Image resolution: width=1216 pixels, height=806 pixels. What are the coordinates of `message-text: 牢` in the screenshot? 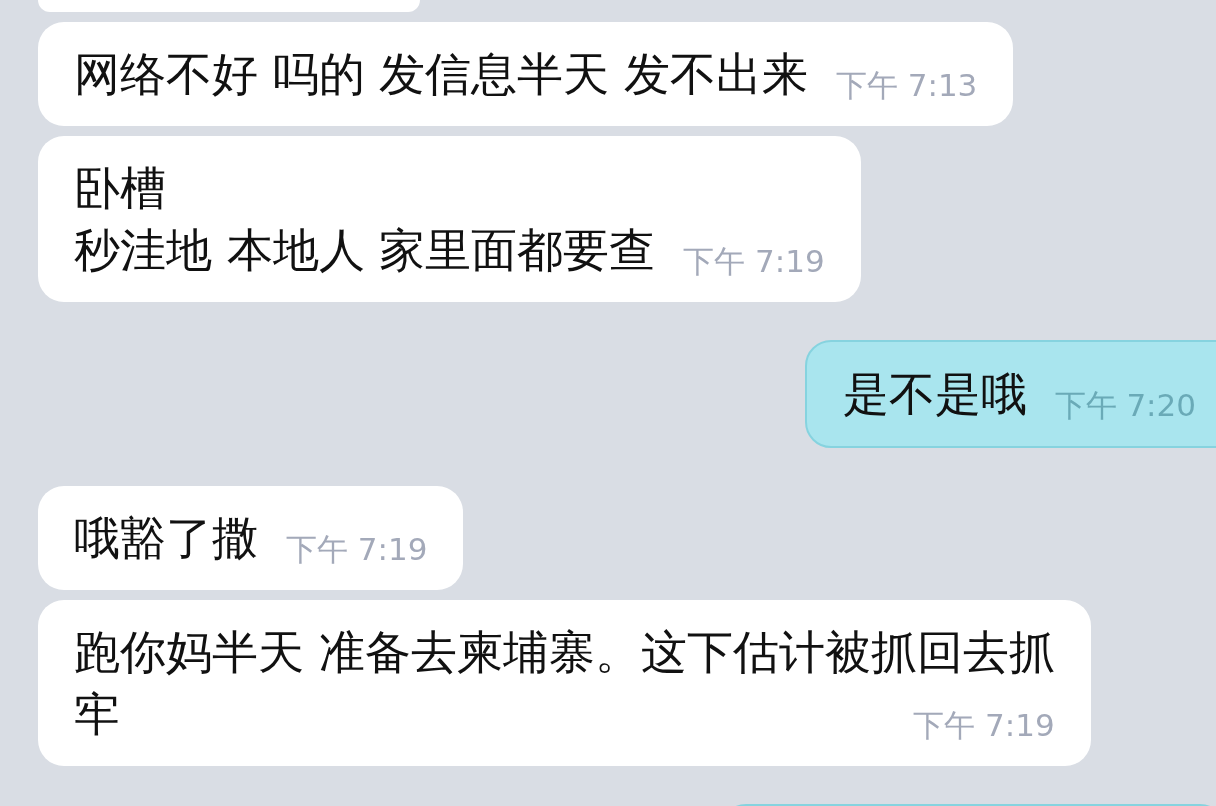 It's located at (97, 714).